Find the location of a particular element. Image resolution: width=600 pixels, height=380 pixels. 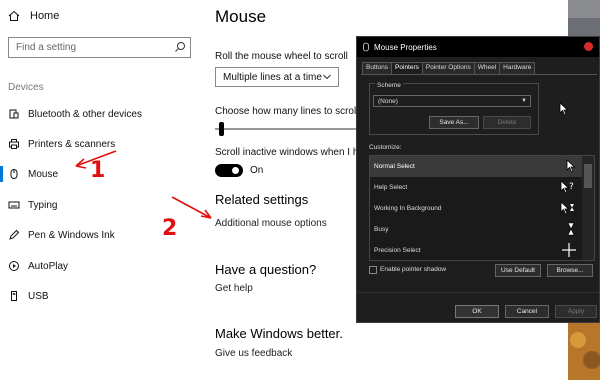

annotation-step-2: 2 is located at coordinates (170, 228).